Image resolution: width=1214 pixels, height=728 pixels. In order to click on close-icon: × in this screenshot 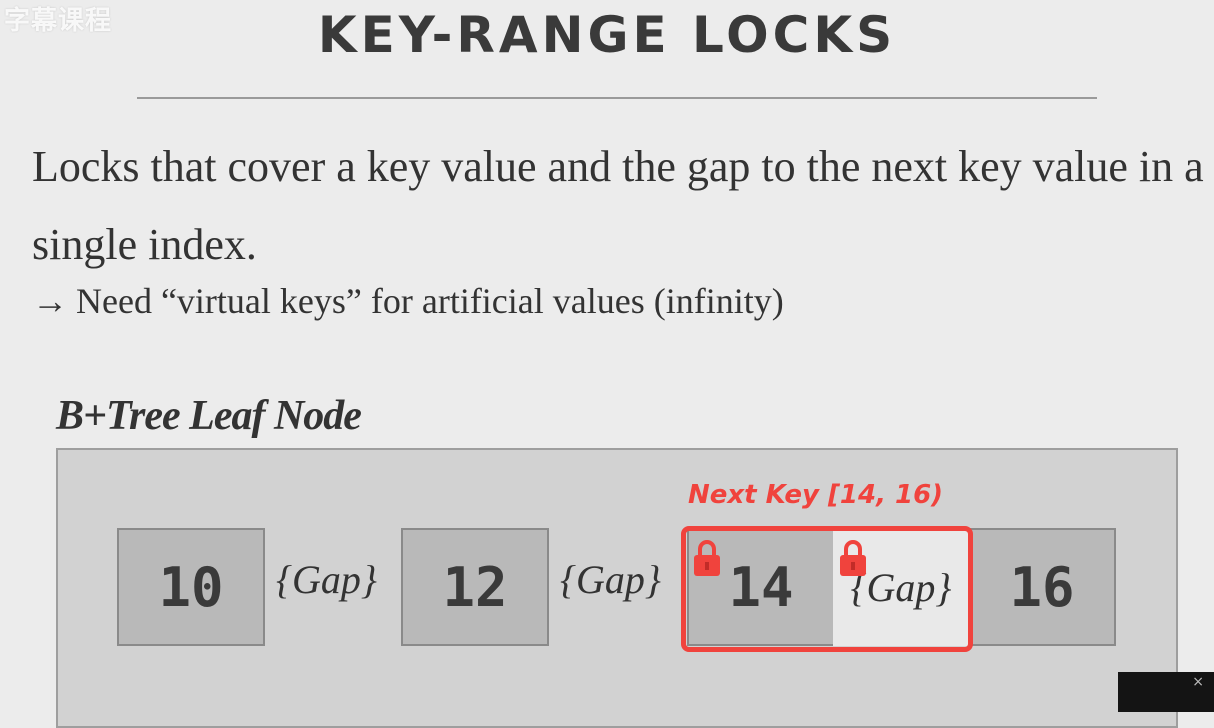, I will do `click(1198, 682)`.